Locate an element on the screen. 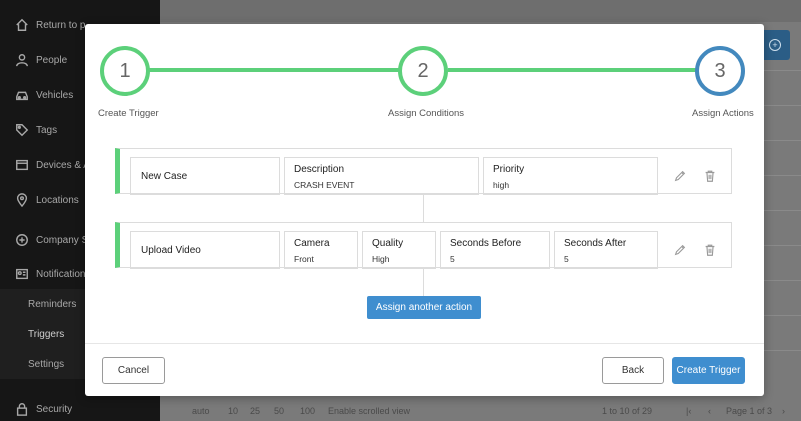 This screenshot has height=421, width=801. step-1-label: Create Trigger is located at coordinates (128, 113).